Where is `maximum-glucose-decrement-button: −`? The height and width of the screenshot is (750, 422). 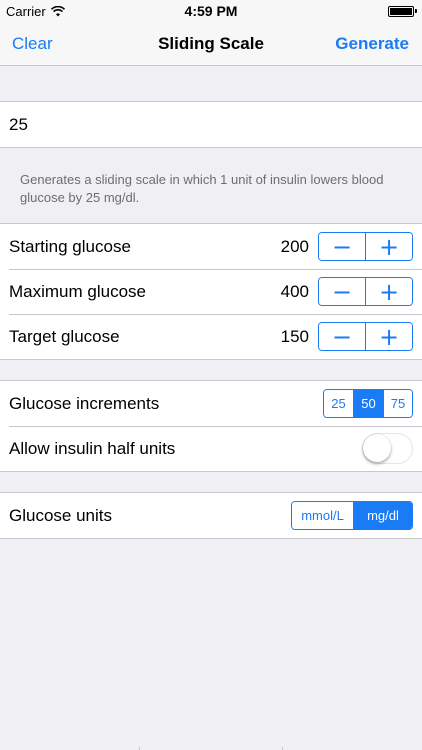
maximum-glucose-decrement-button: − is located at coordinates (342, 291).